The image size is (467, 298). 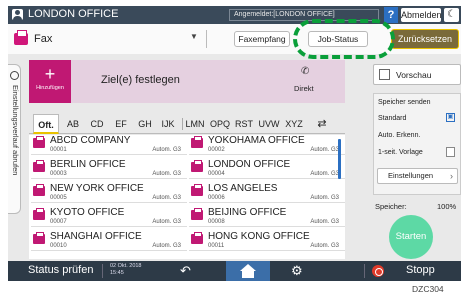 I want to click on user-icon, so click(x=17, y=14).